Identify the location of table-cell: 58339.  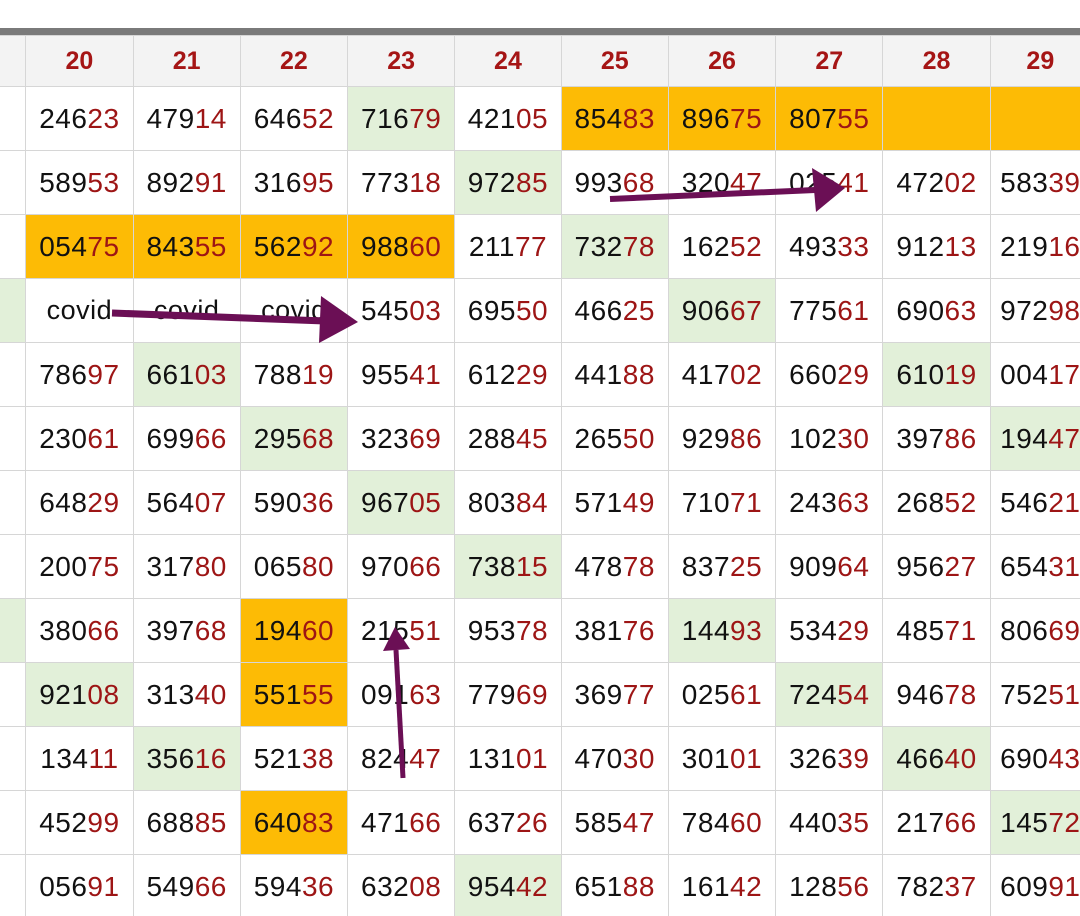
(1034, 182).